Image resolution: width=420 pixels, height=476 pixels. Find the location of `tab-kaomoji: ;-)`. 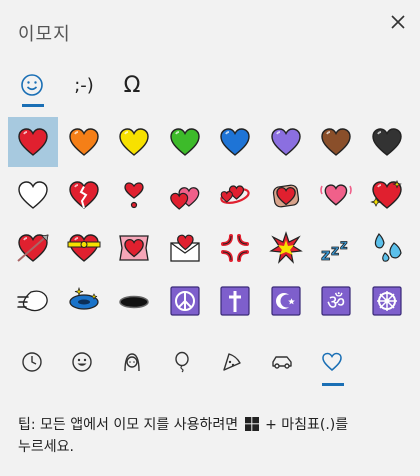

tab-kaomoji: ;-) is located at coordinates (84, 85).